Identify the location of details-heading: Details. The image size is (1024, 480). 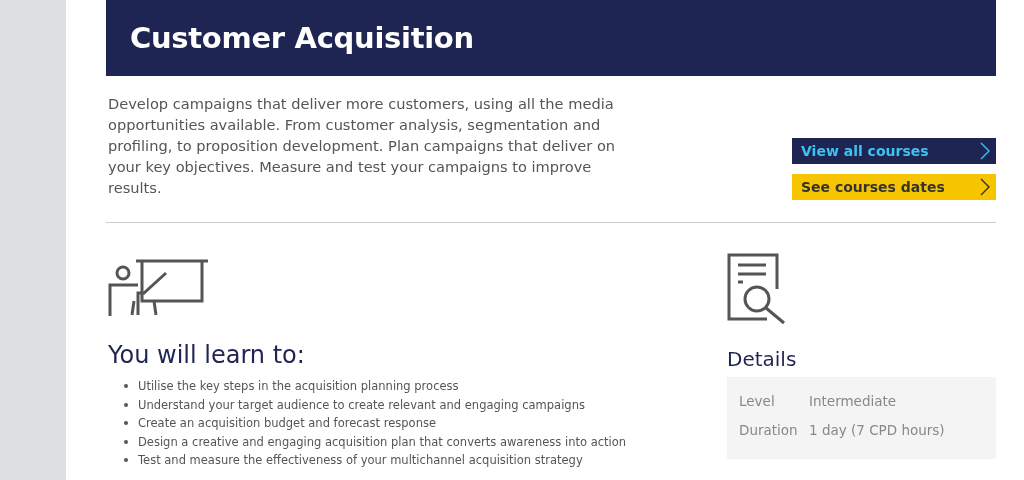
(762, 359).